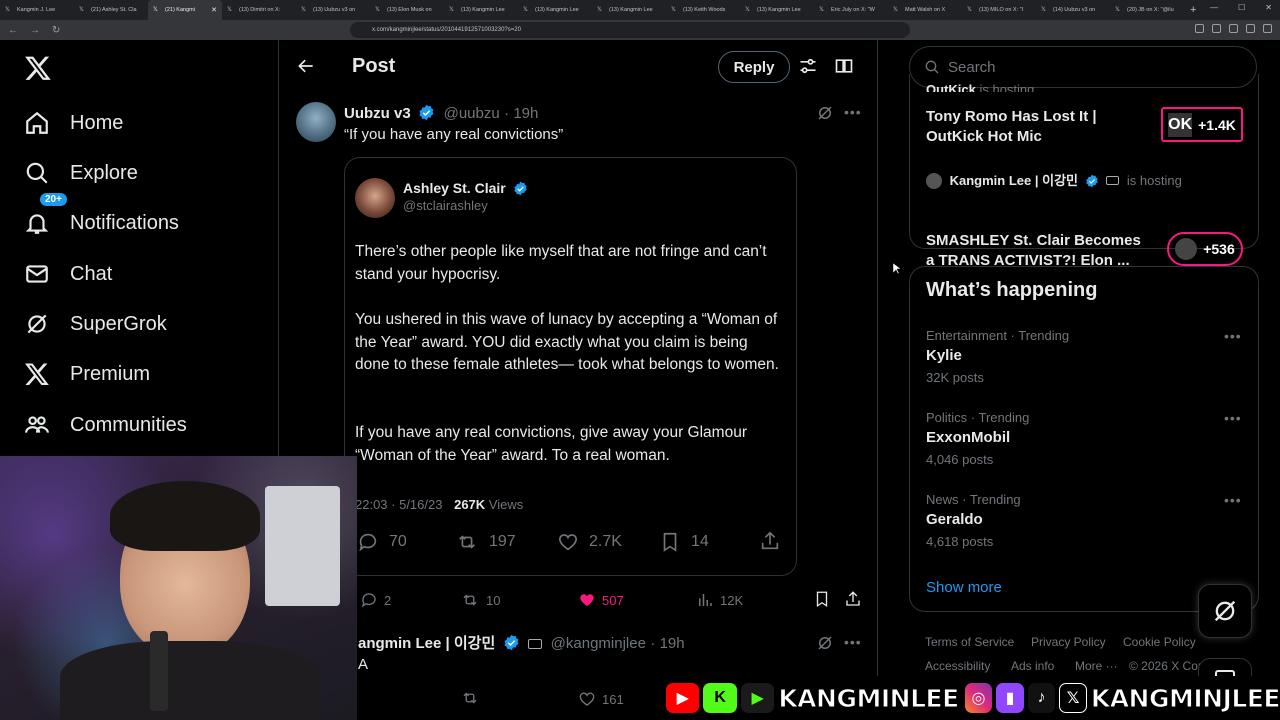 Image resolution: width=1280 pixels, height=720 pixels. I want to click on close-tab-icon: ✕, so click(214, 10).